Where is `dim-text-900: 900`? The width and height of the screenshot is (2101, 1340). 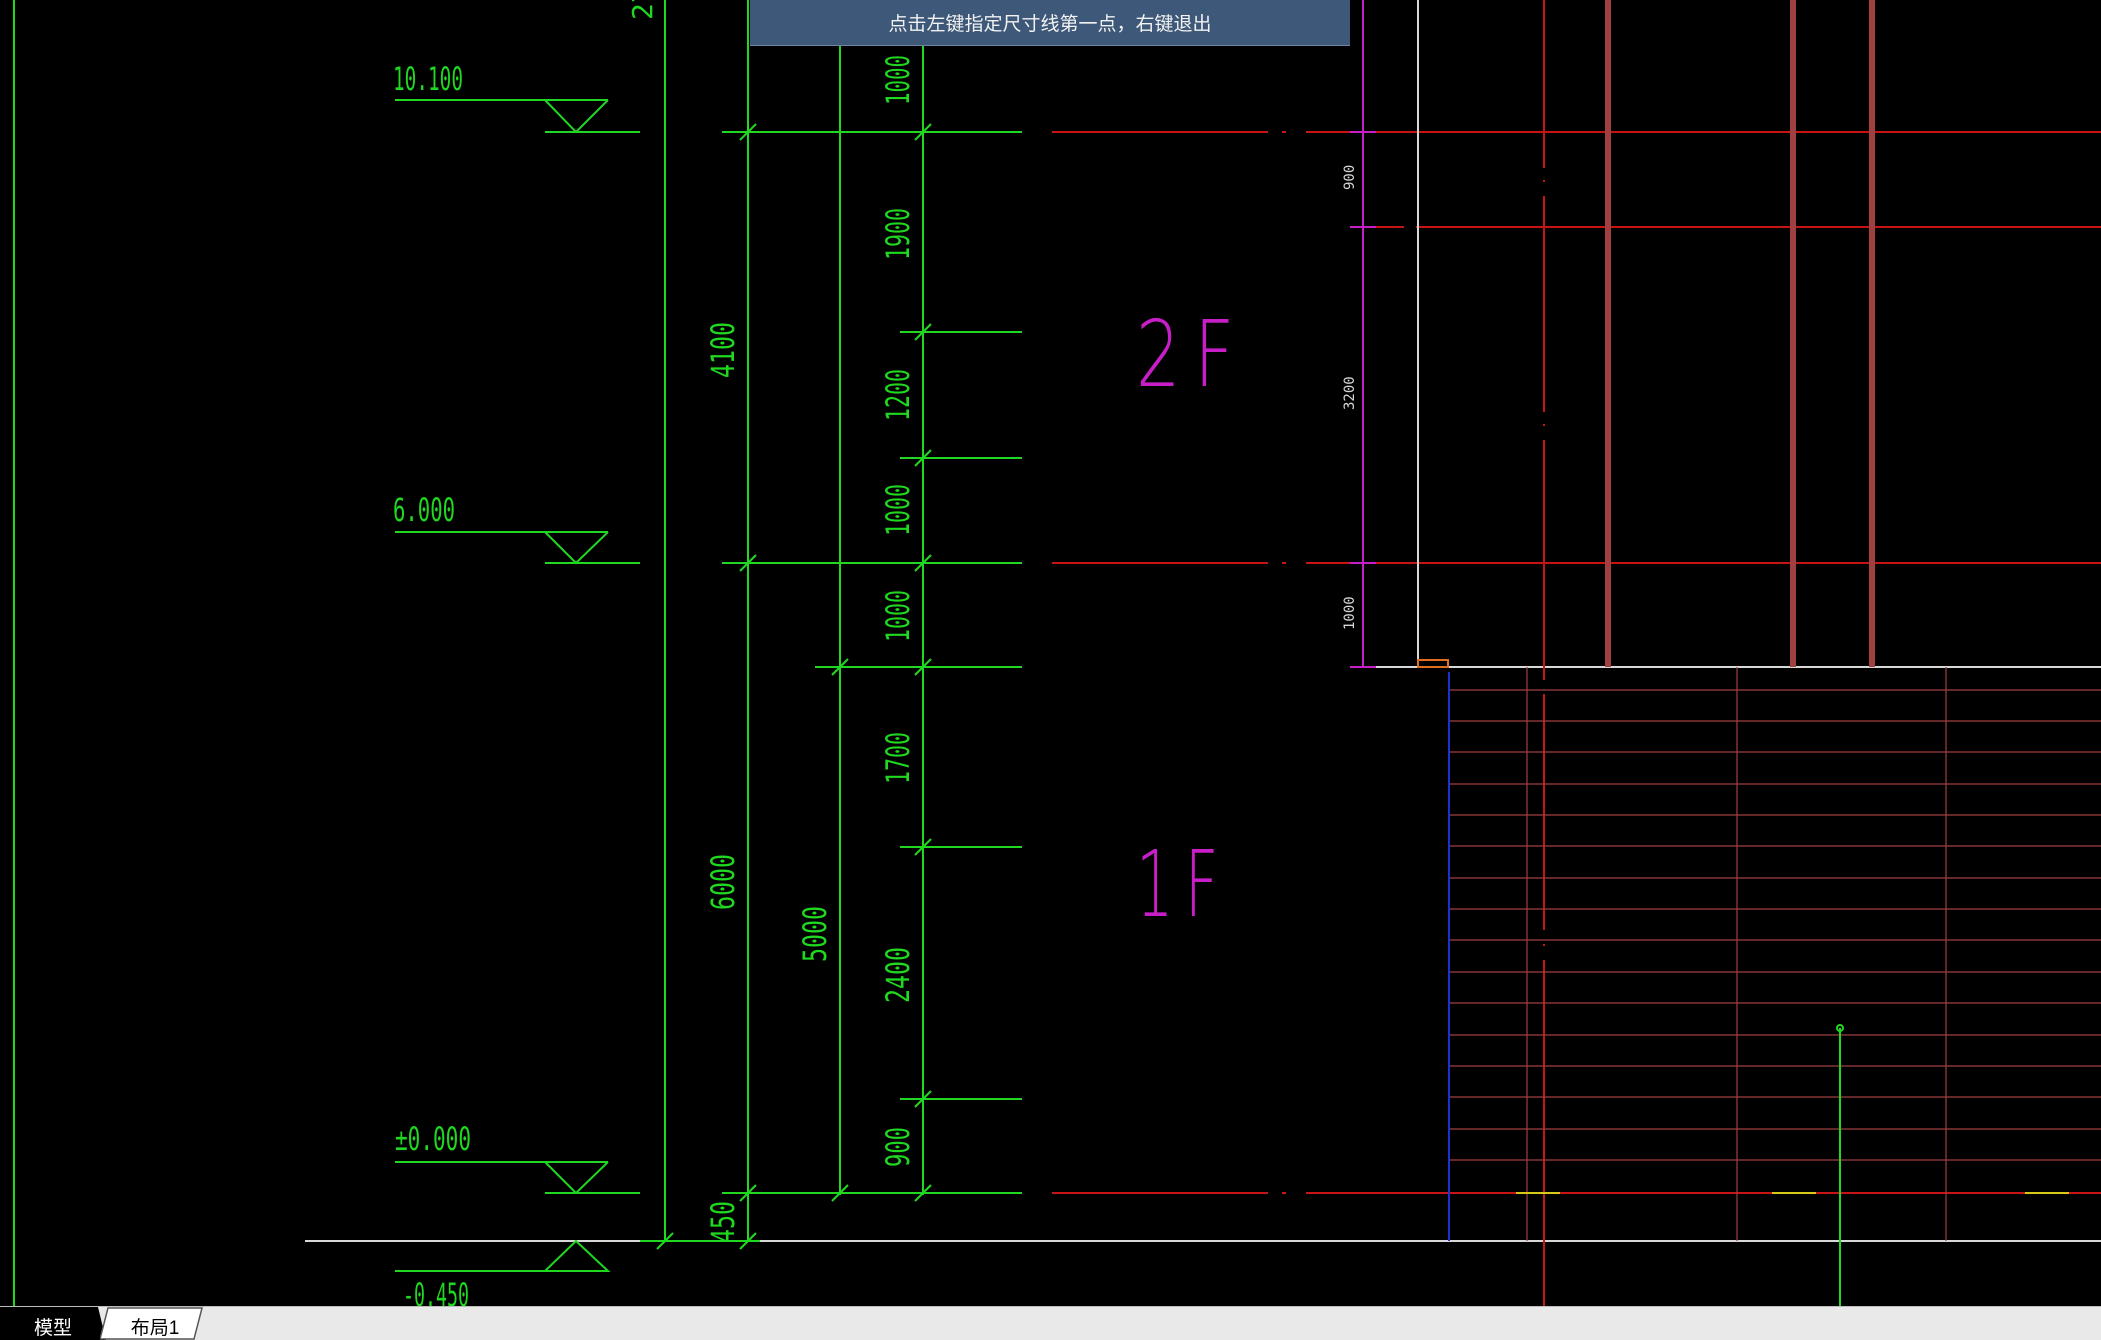
dim-text-900: 900 is located at coordinates (898, 1147).